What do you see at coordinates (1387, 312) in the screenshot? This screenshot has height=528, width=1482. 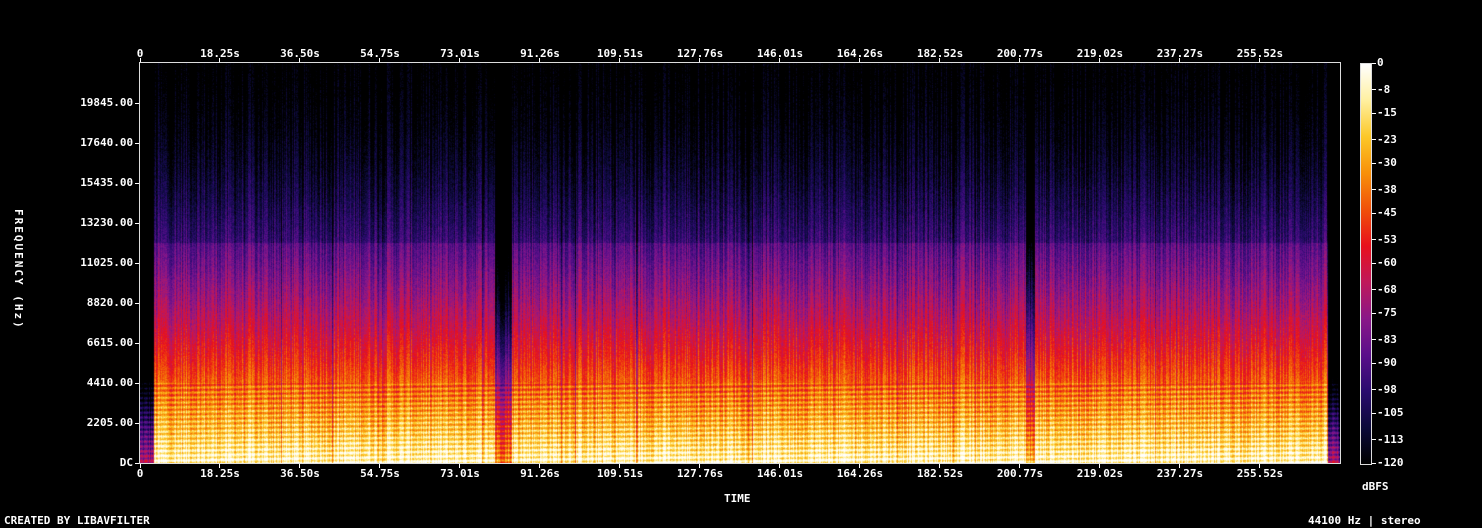 I see `colorbar-tick-label: -75` at bounding box center [1387, 312].